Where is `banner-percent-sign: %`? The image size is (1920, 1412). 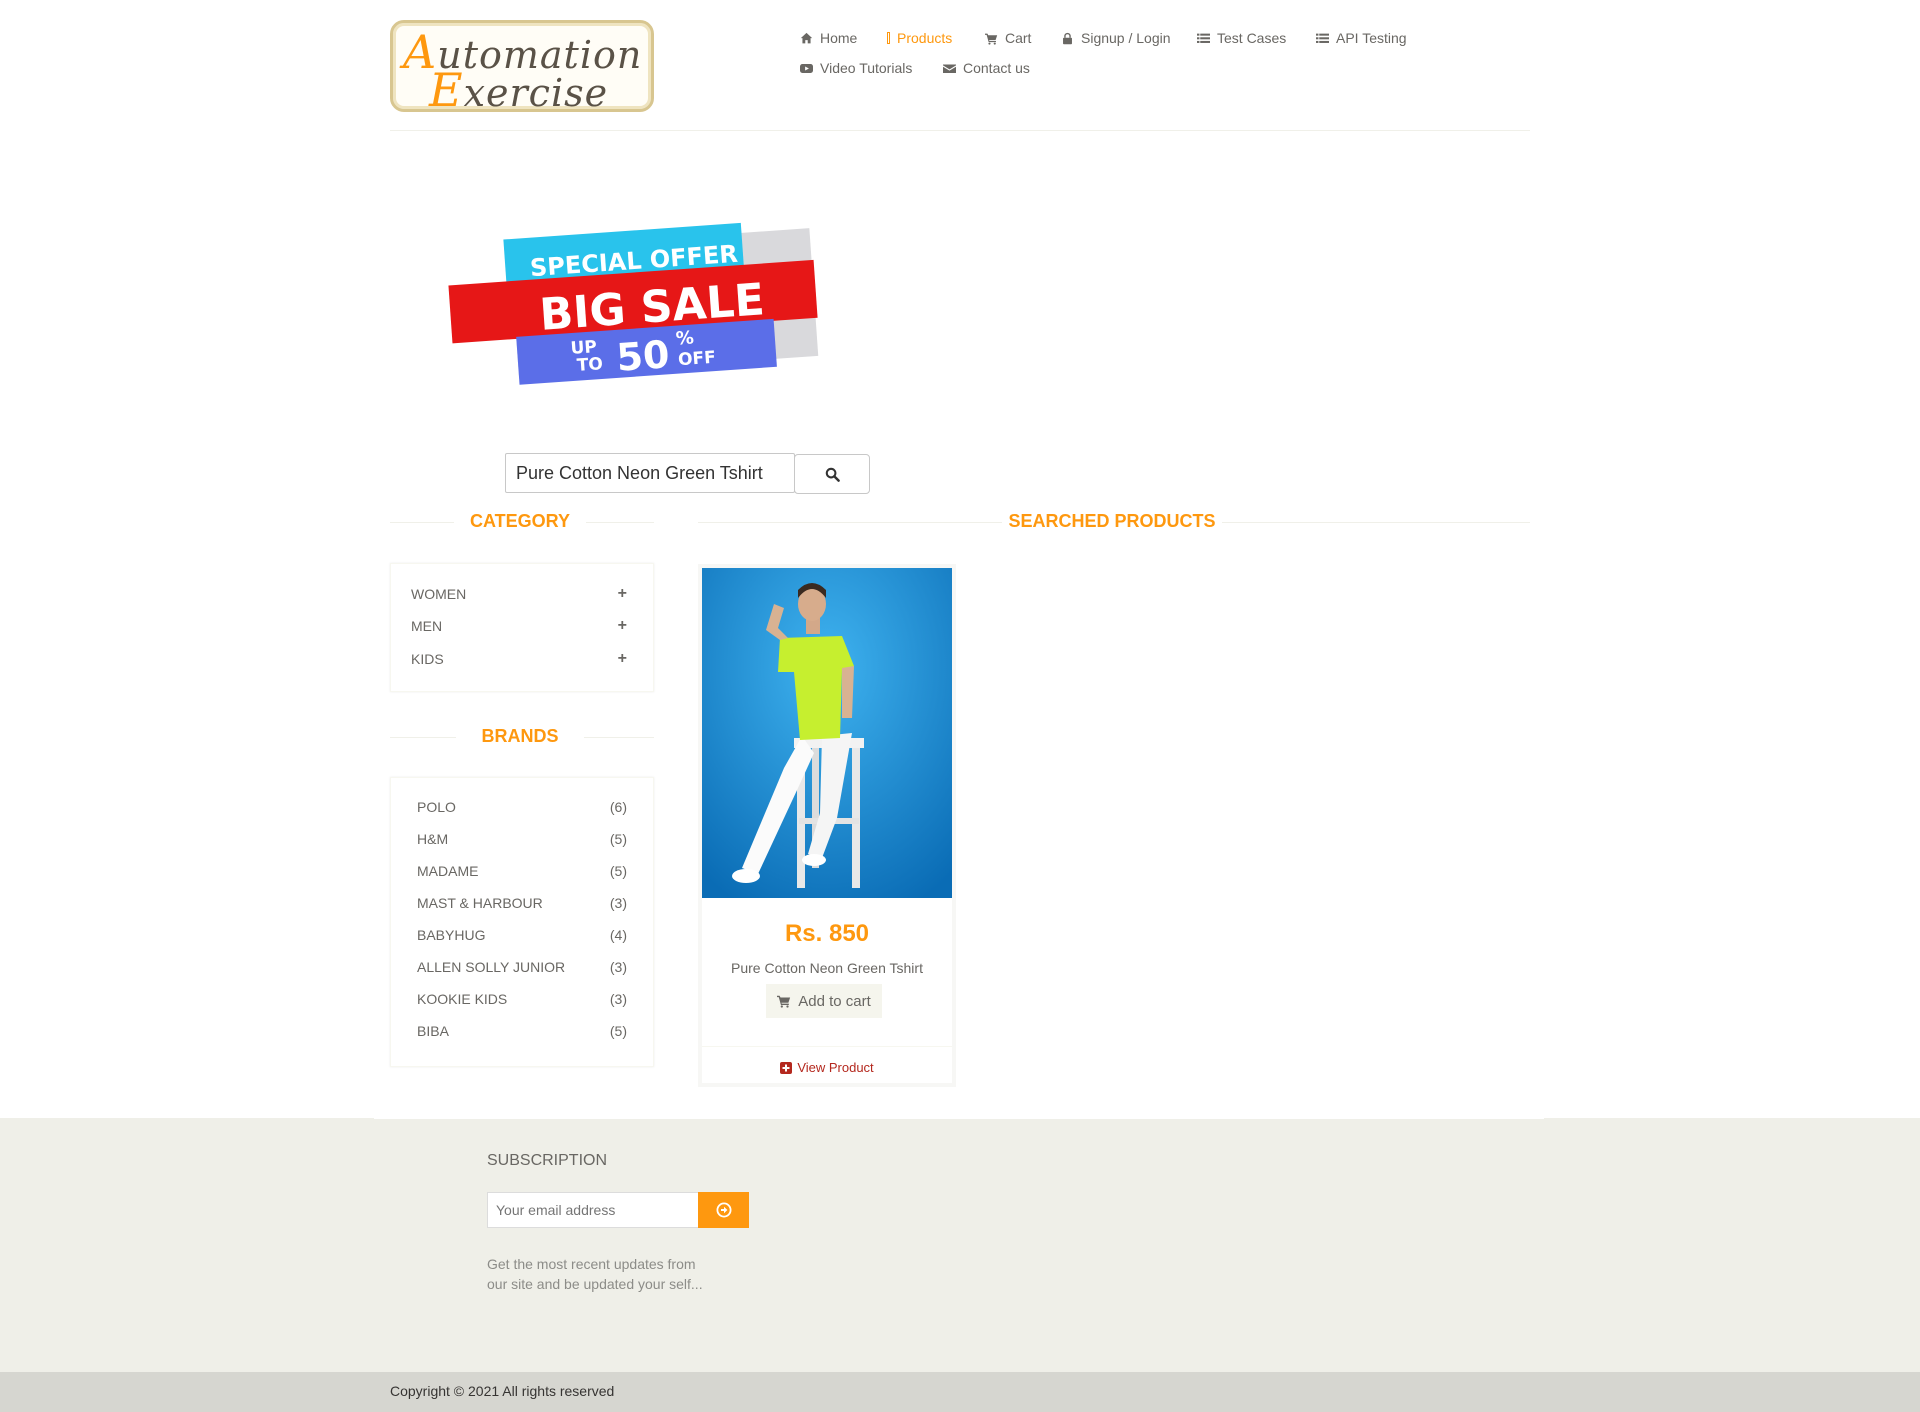 banner-percent-sign: % is located at coordinates (684, 338).